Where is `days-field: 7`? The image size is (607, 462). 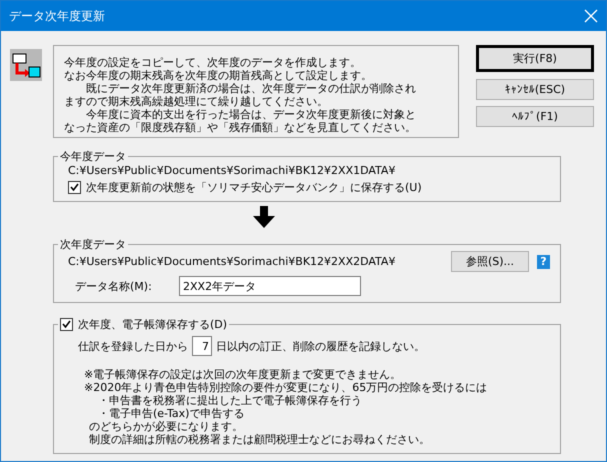 days-field: 7 is located at coordinates (202, 346).